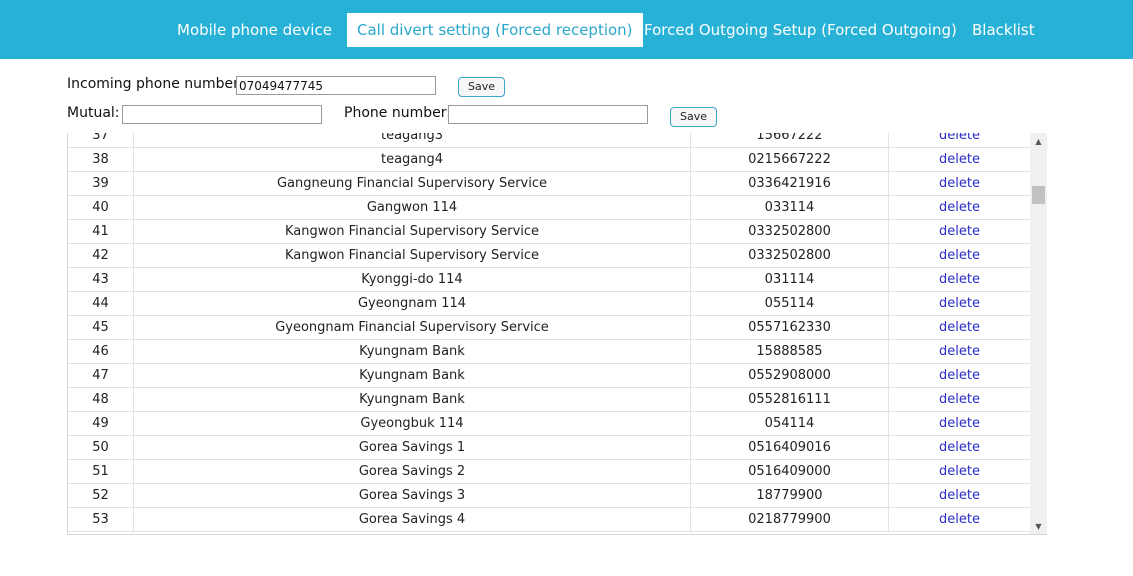  I want to click on incoming-save-button: Save, so click(481, 87).